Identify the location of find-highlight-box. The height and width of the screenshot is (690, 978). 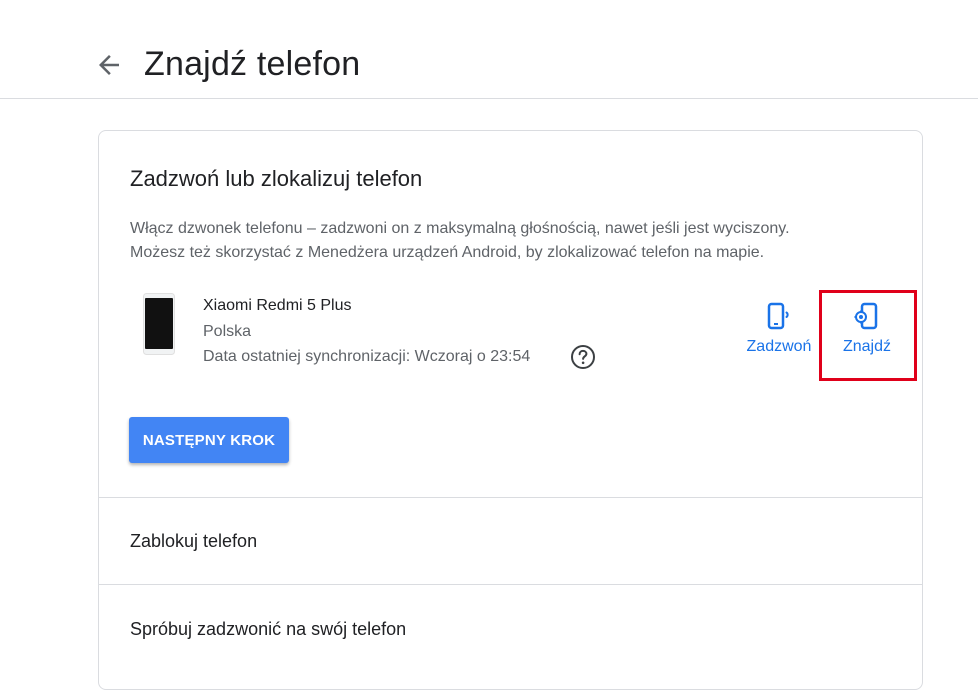
(868, 335).